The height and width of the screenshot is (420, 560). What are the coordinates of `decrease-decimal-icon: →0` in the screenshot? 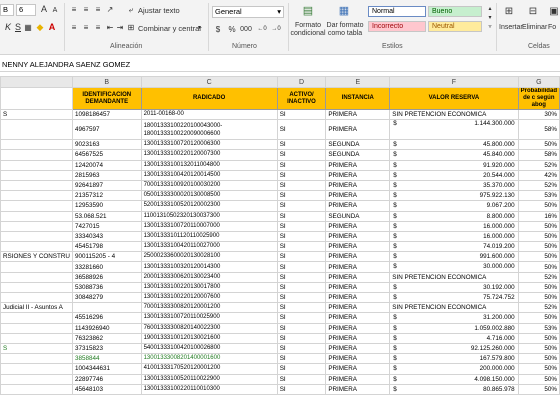 It's located at (276, 29).